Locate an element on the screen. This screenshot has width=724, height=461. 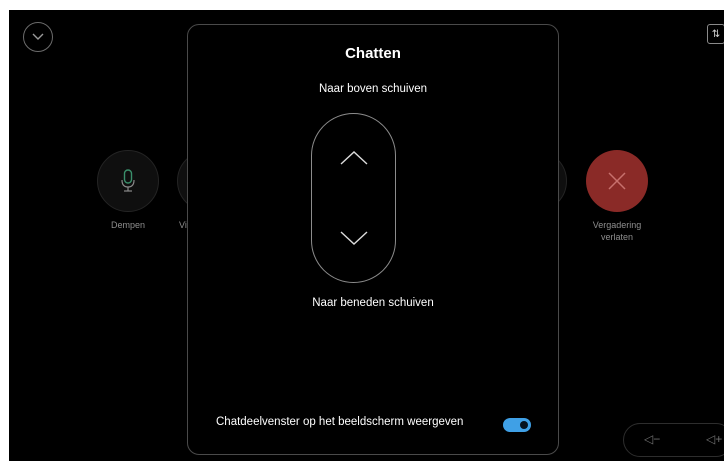
scroll-control is located at coordinates (353, 198).